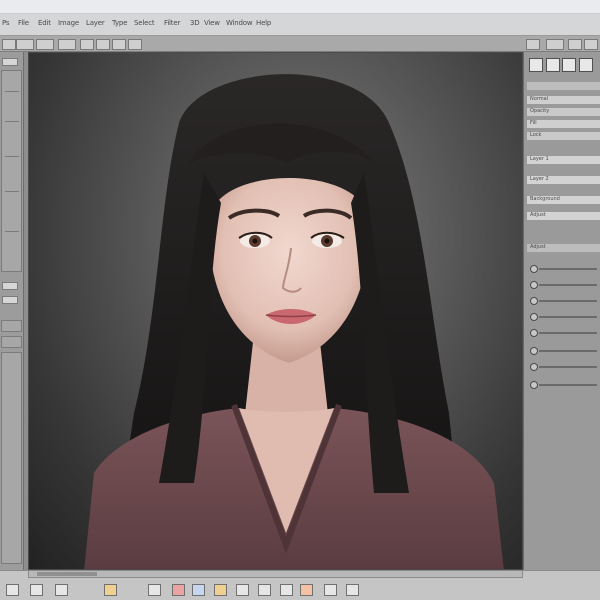 The height and width of the screenshot is (600, 600). What do you see at coordinates (11, 458) in the screenshot?
I see `secondary-panel` at bounding box center [11, 458].